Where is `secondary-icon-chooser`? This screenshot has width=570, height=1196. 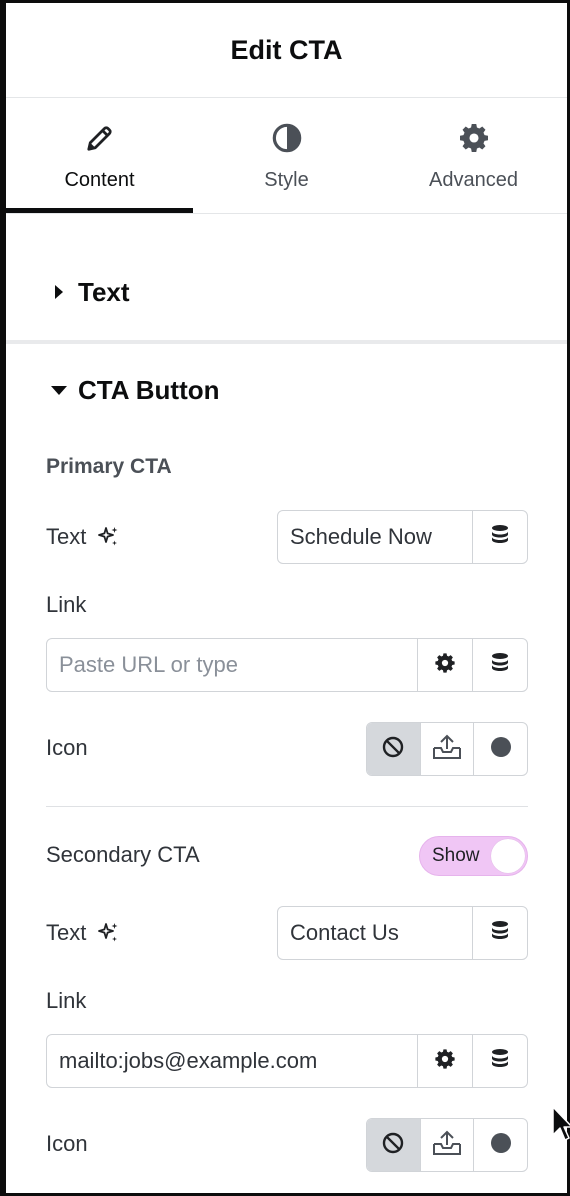 secondary-icon-chooser is located at coordinates (447, 1145).